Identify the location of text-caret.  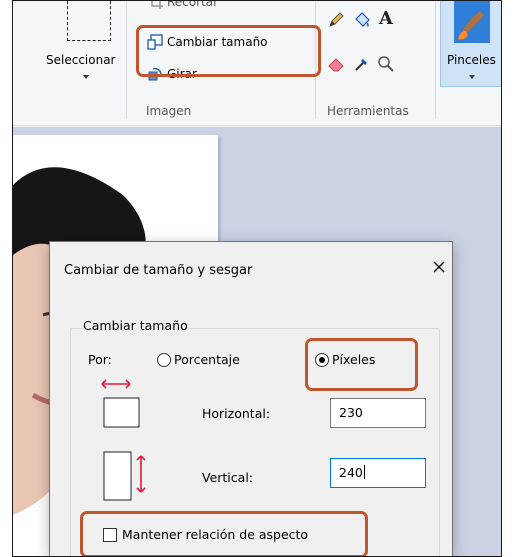
(364, 472).